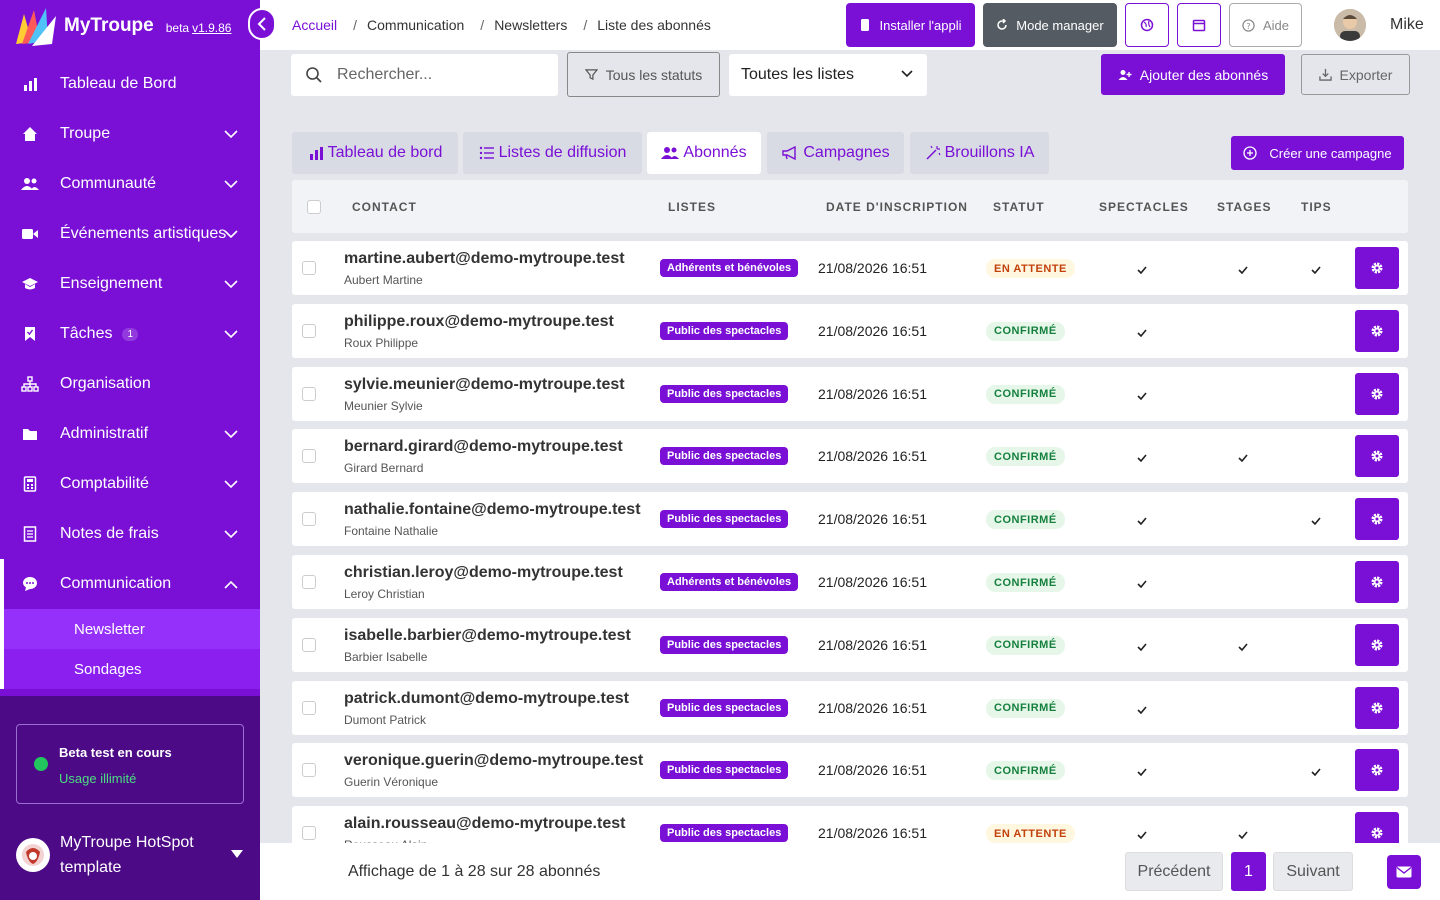 The height and width of the screenshot is (900, 1440). I want to click on sidebar-item-communaute: Communauté, so click(130, 184).